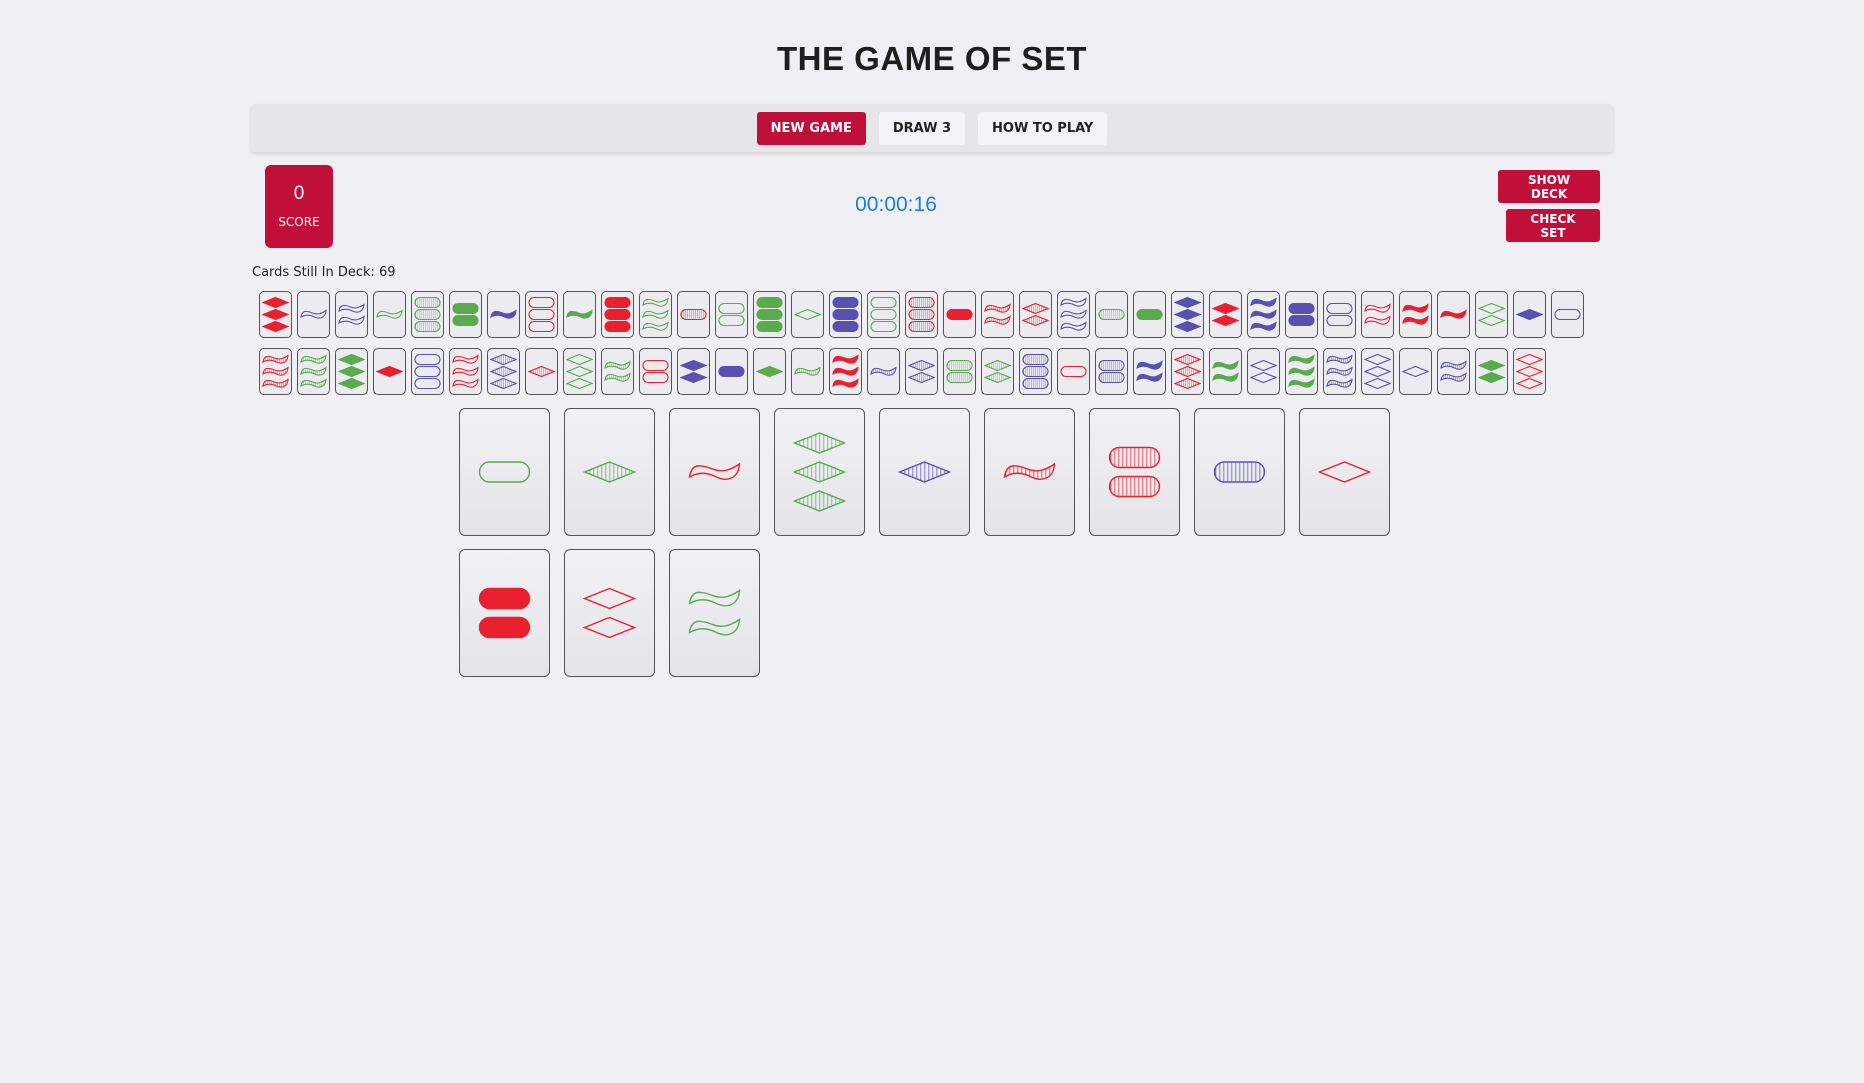 The height and width of the screenshot is (1083, 1864). What do you see at coordinates (922, 128) in the screenshot?
I see `draw-3-button: DRAW 3` at bounding box center [922, 128].